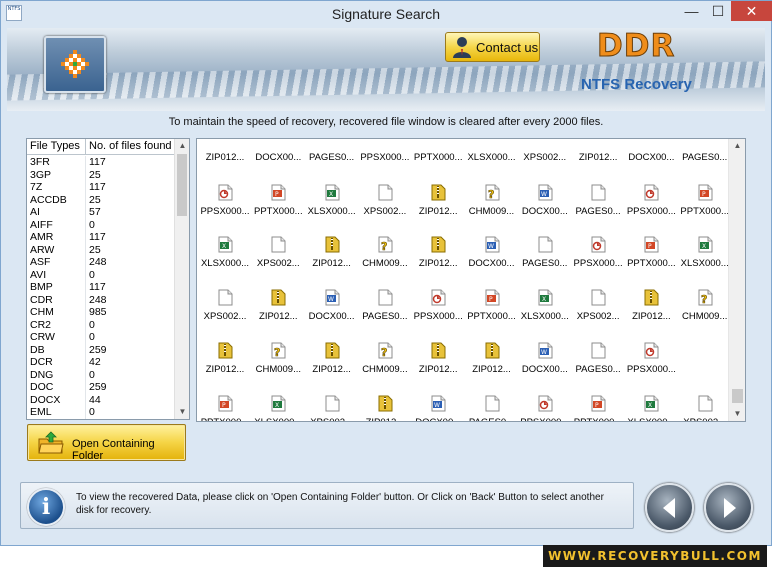 The height and width of the screenshot is (567, 772). I want to click on minimize-button: —, so click(691, 11).